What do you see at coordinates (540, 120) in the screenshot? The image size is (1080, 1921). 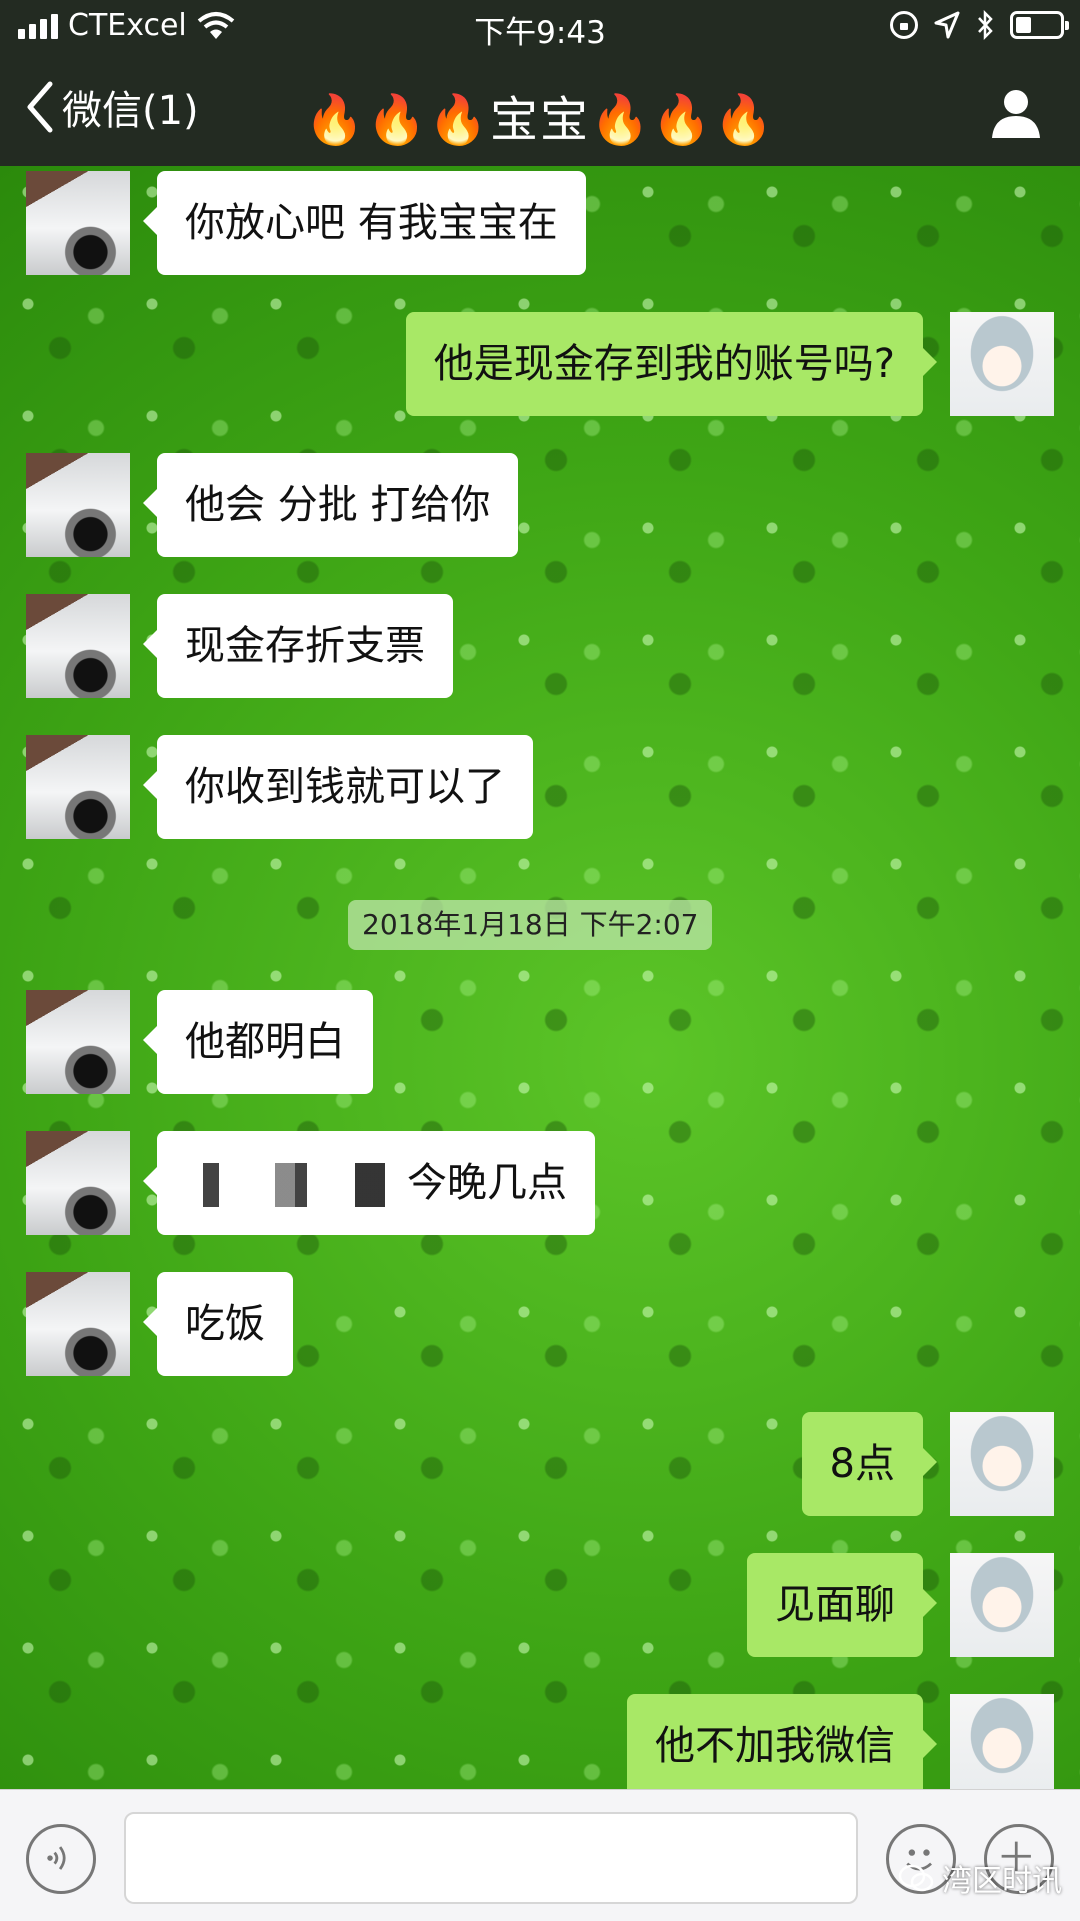 I see `chat-title: 🔥🔥🔥宝宝🔥🔥🔥` at bounding box center [540, 120].